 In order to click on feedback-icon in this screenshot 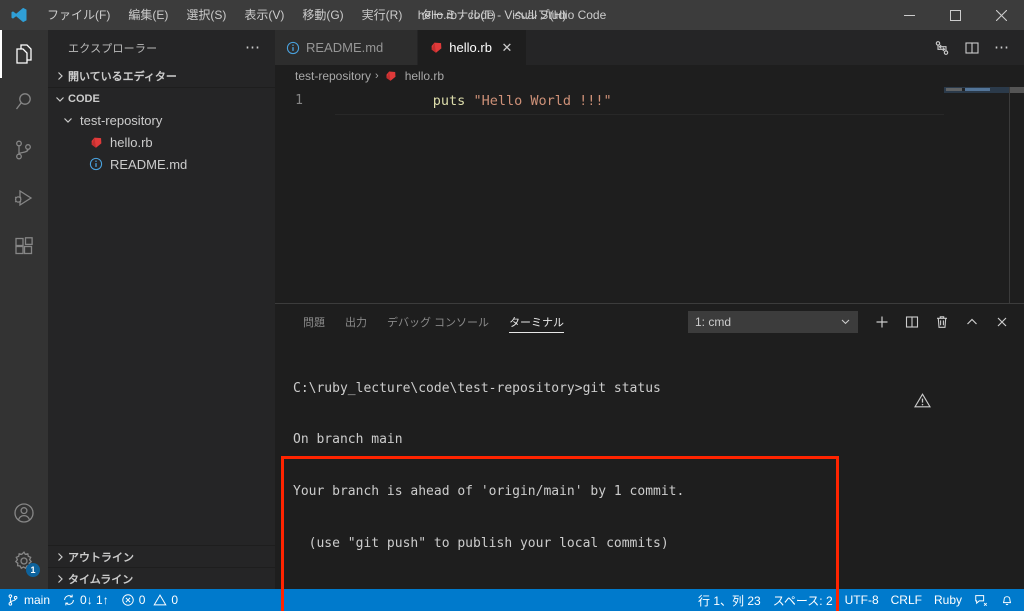, I will do `click(981, 600)`.